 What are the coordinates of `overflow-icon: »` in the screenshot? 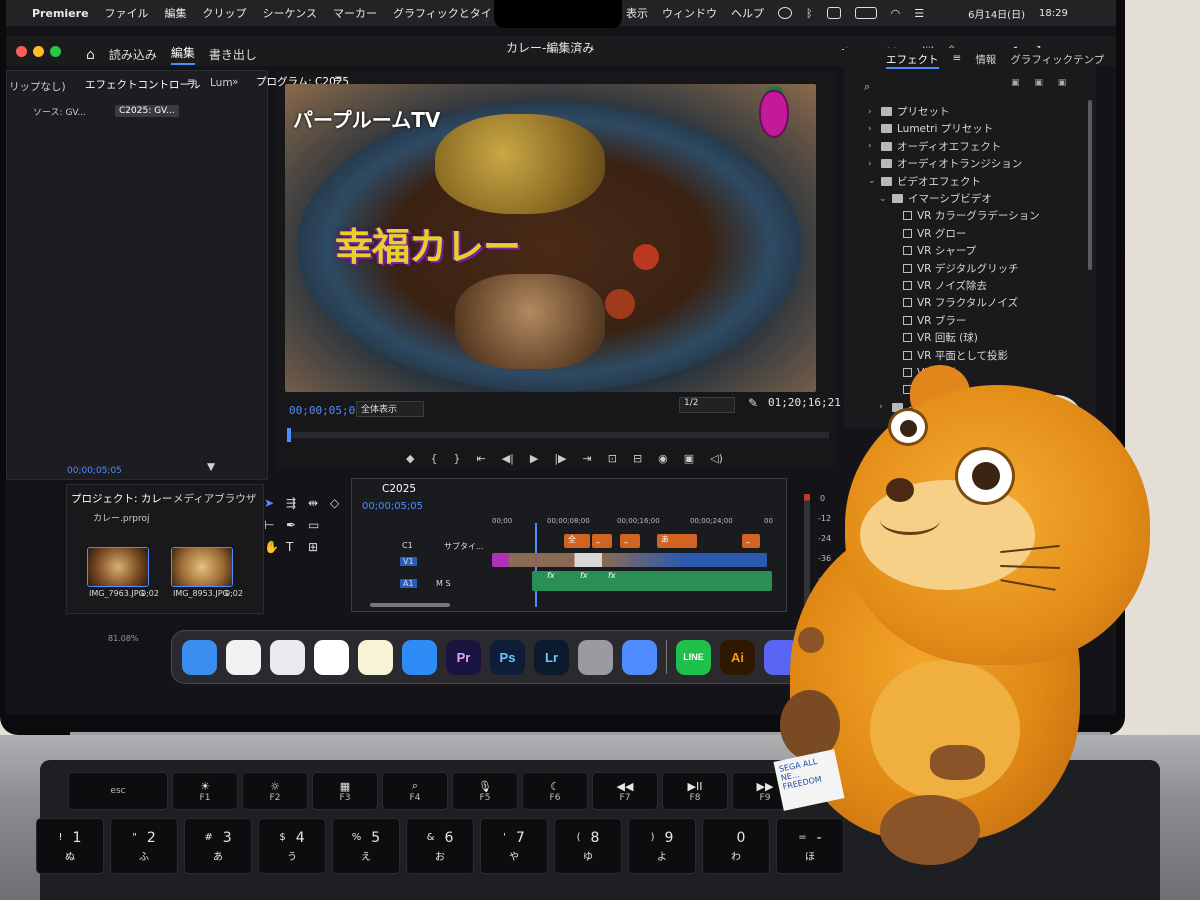 It's located at (235, 82).